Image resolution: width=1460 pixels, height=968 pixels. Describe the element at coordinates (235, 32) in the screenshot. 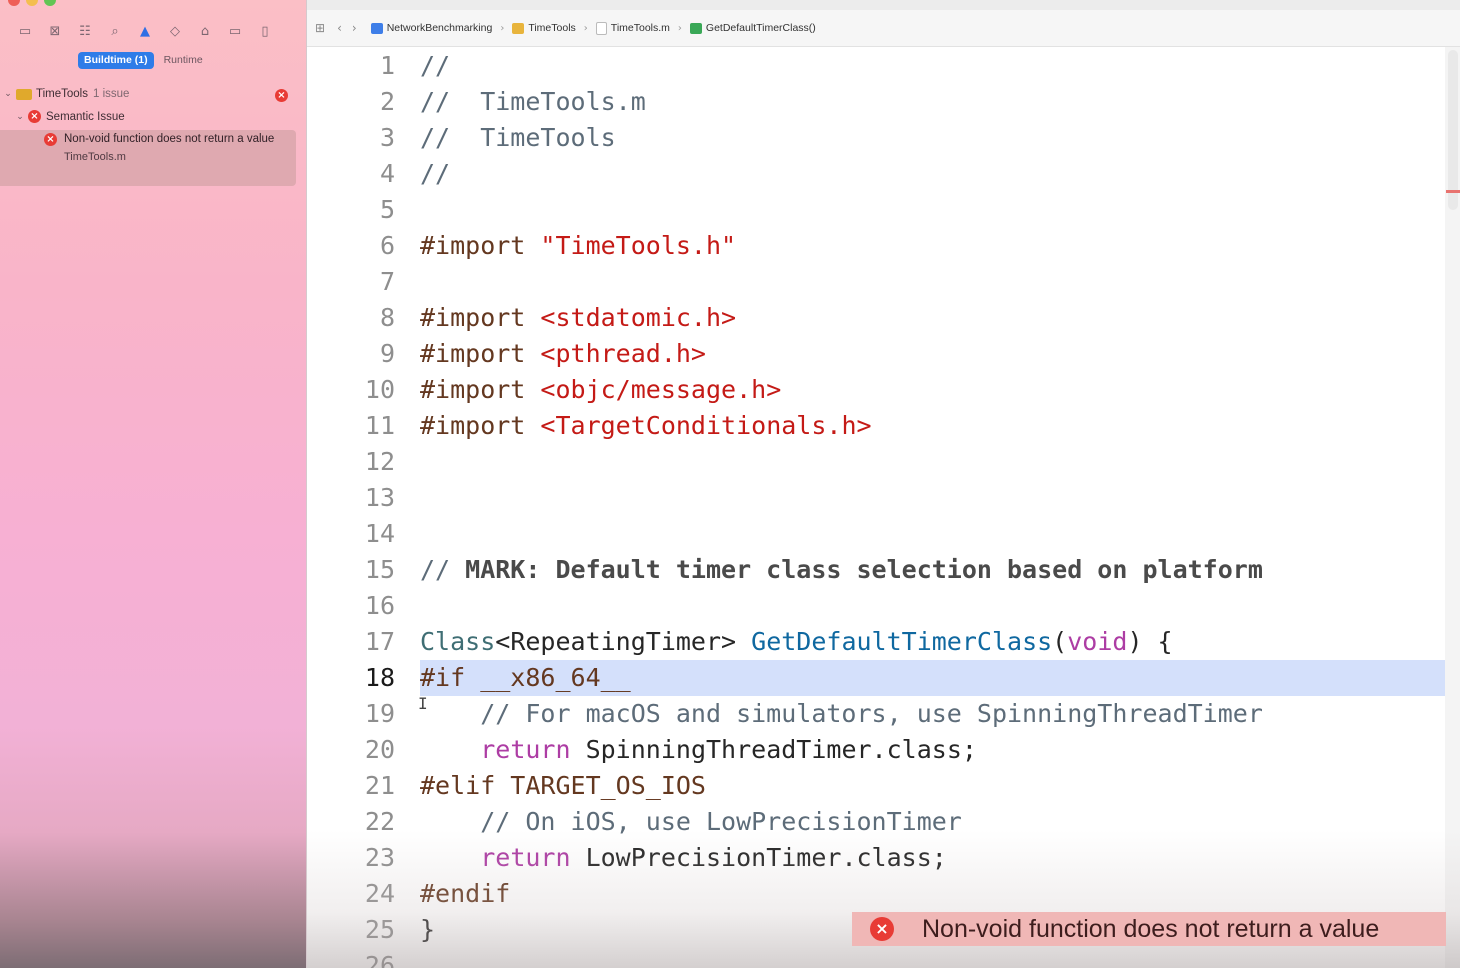

I see `label-icon: ▭` at that location.